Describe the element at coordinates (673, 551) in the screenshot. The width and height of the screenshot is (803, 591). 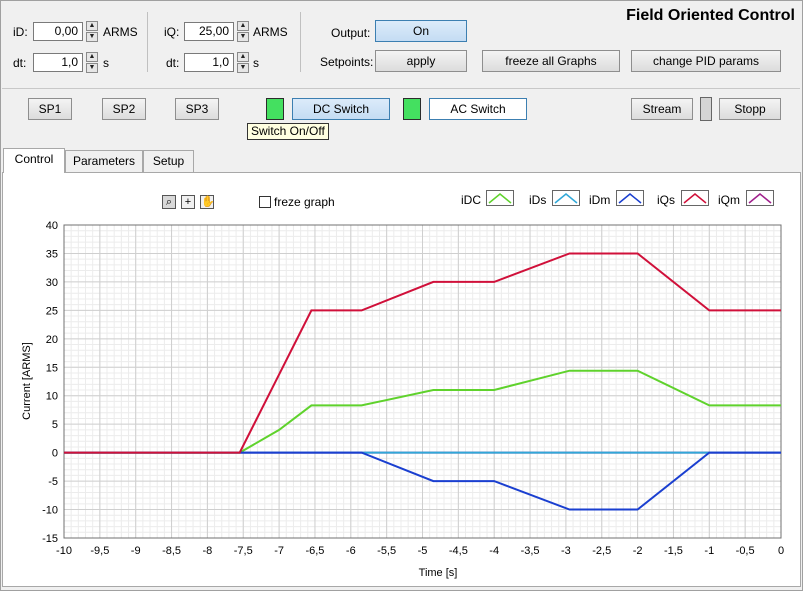
I see `x-tick-label: -1,5` at that location.